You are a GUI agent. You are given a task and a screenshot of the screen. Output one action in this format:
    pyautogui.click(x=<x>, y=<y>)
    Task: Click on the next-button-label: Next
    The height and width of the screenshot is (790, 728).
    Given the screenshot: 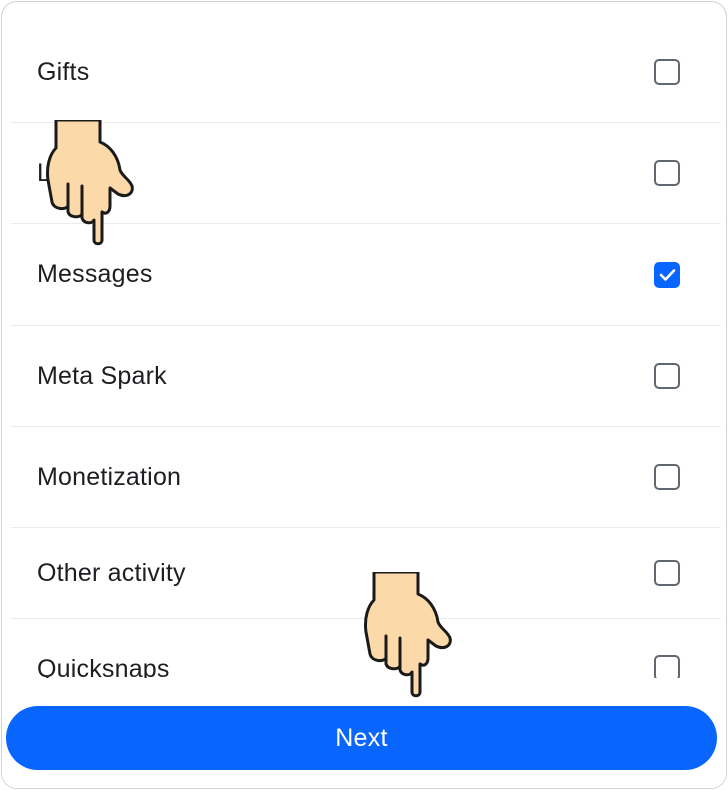 What is the action you would take?
    pyautogui.click(x=361, y=737)
    